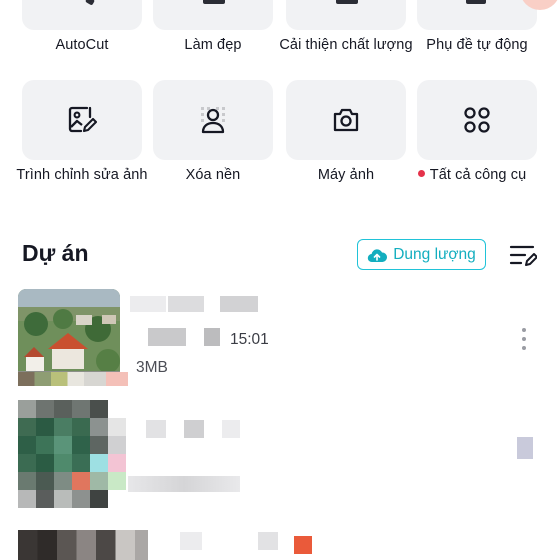 The width and height of the screenshot is (560, 560). I want to click on project-thumbnail, so click(69, 336).